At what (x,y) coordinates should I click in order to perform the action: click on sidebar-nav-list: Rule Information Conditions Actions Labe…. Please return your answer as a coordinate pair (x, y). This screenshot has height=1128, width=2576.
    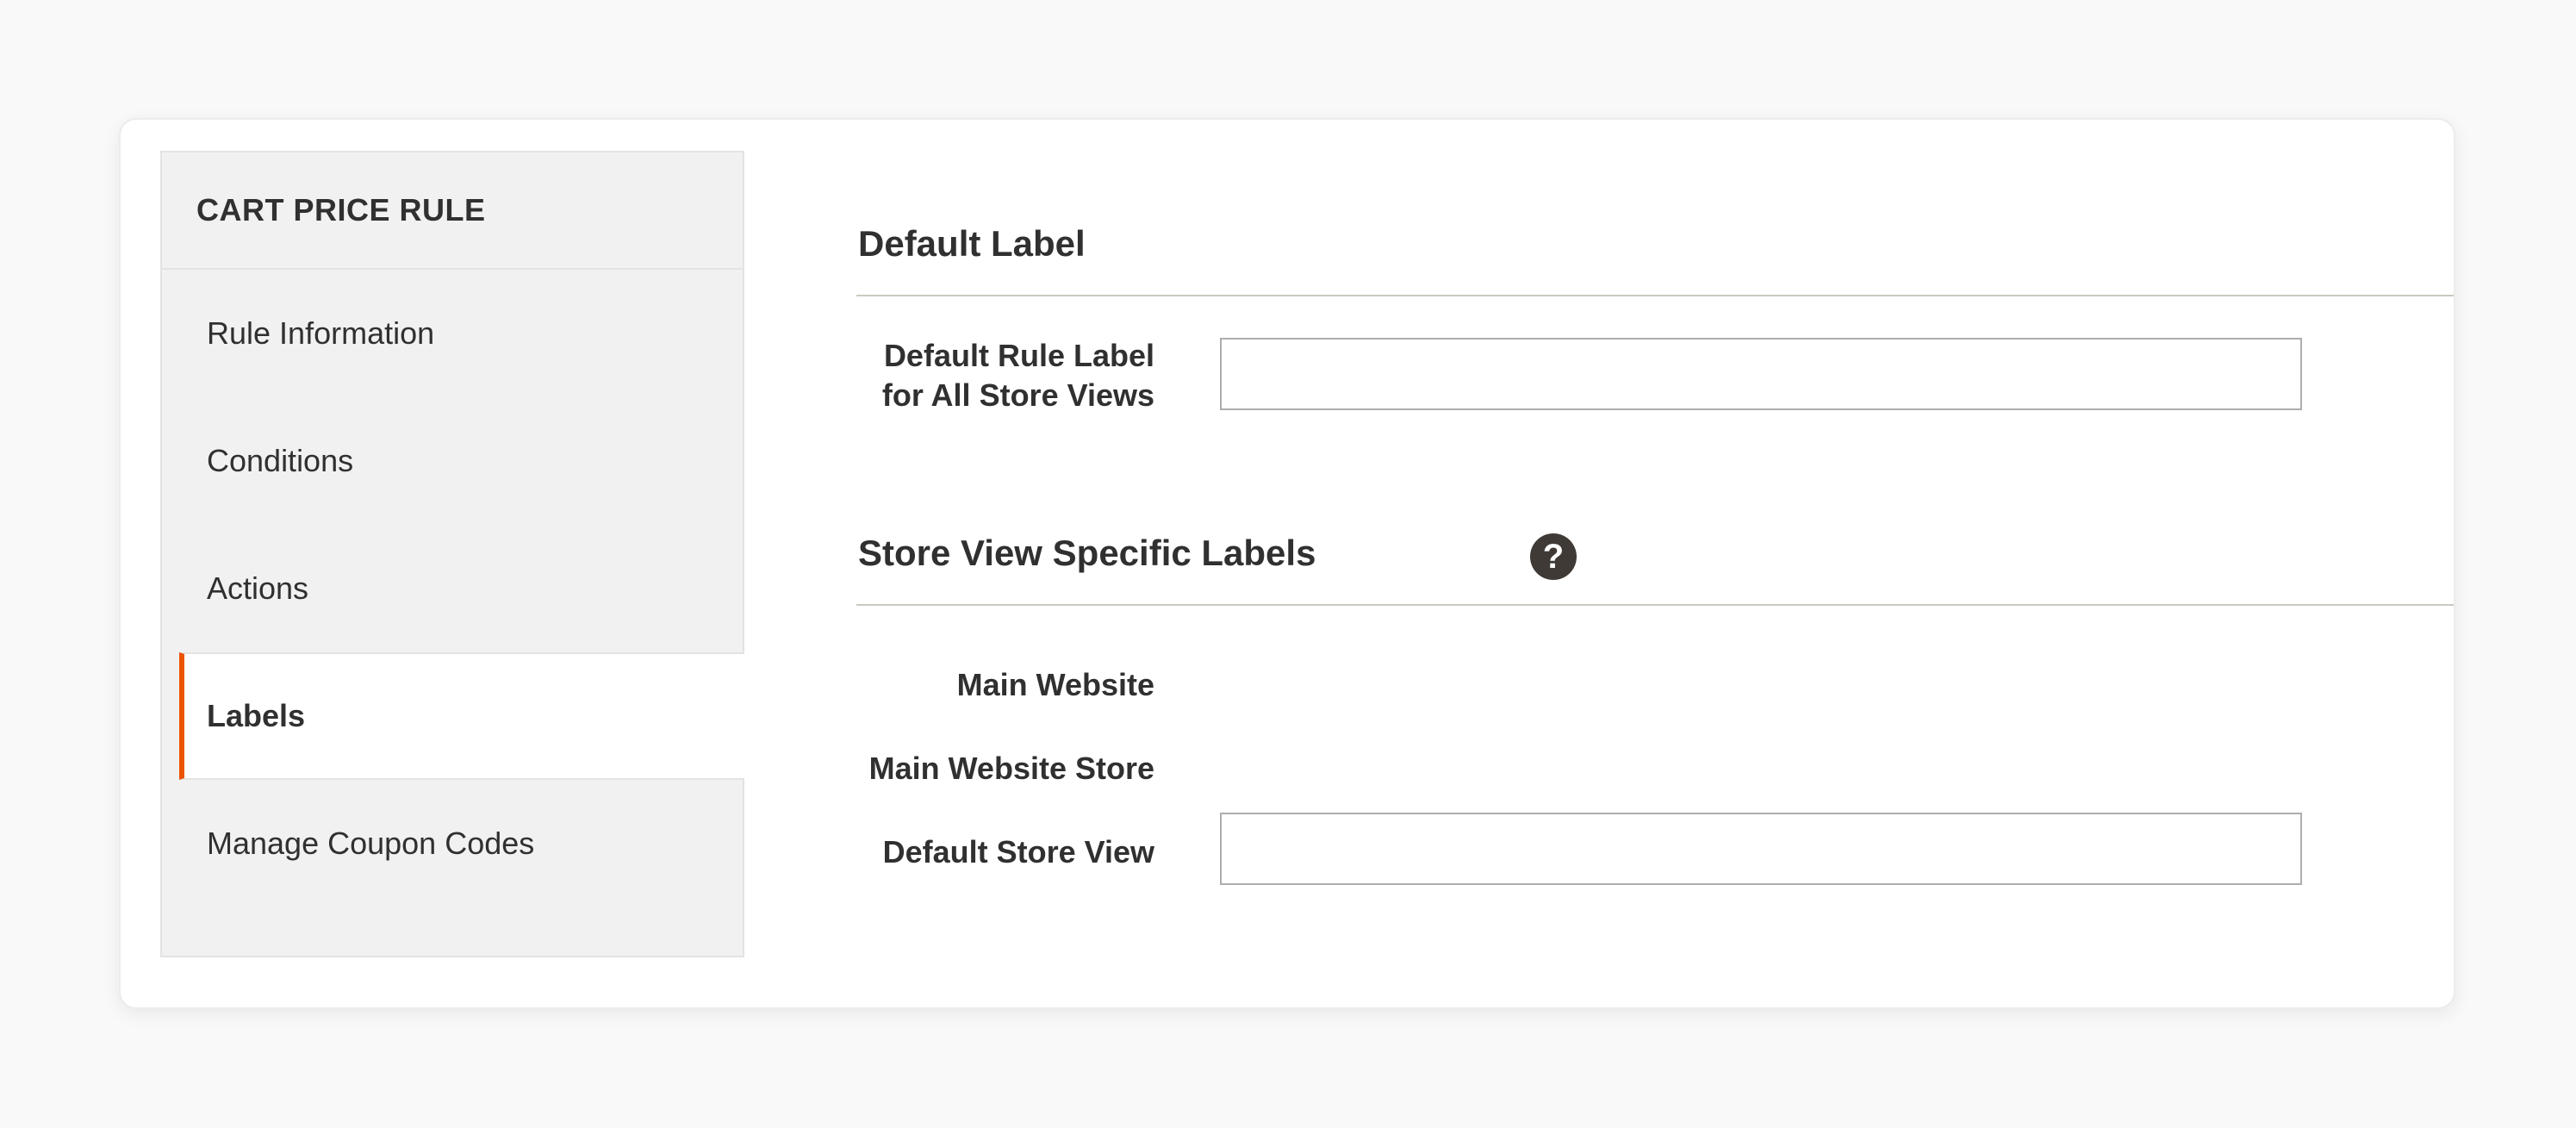
    Looking at the image, I should click on (453, 588).